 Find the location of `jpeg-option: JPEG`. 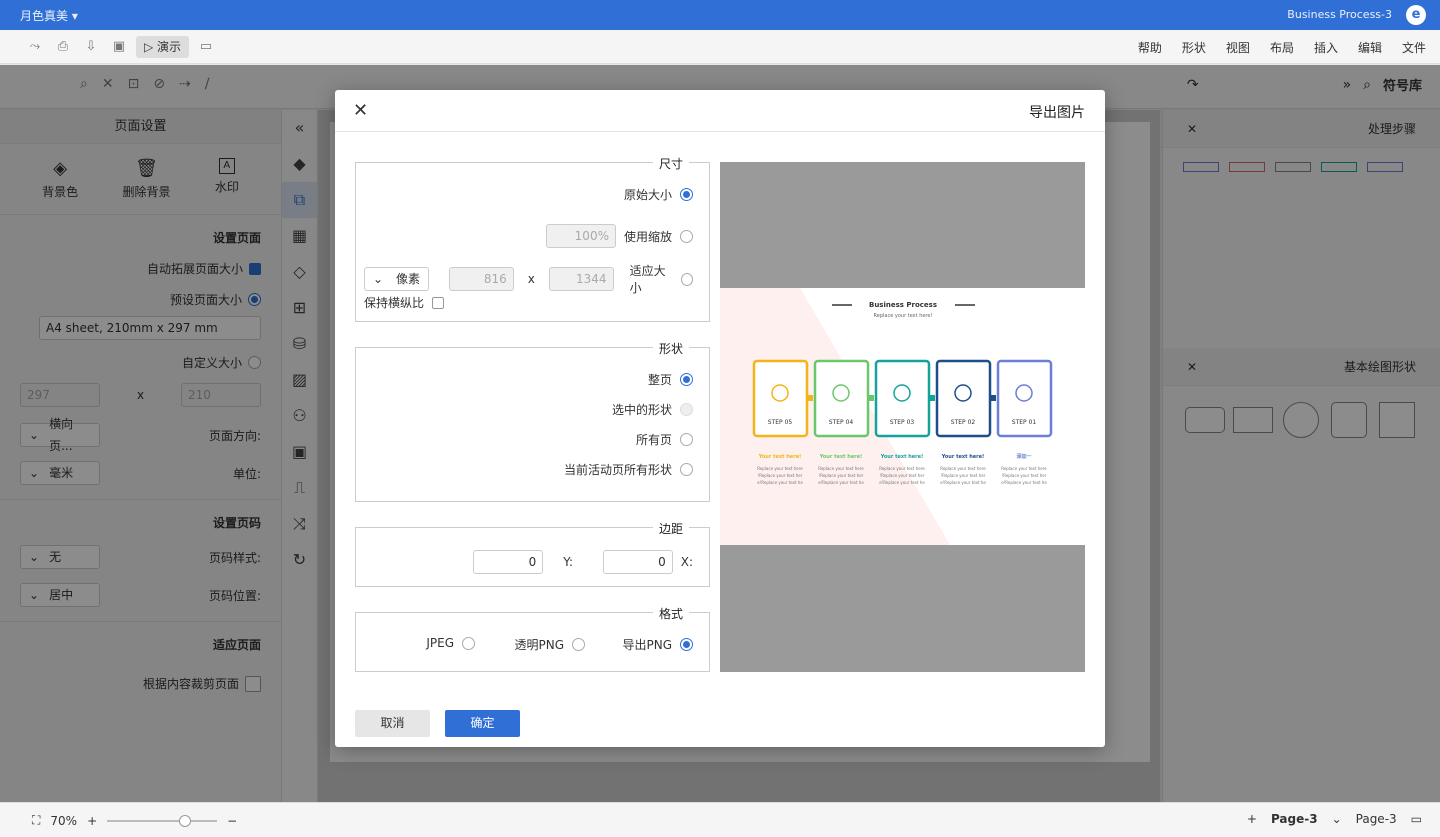

jpeg-option: JPEG is located at coordinates (450, 643).